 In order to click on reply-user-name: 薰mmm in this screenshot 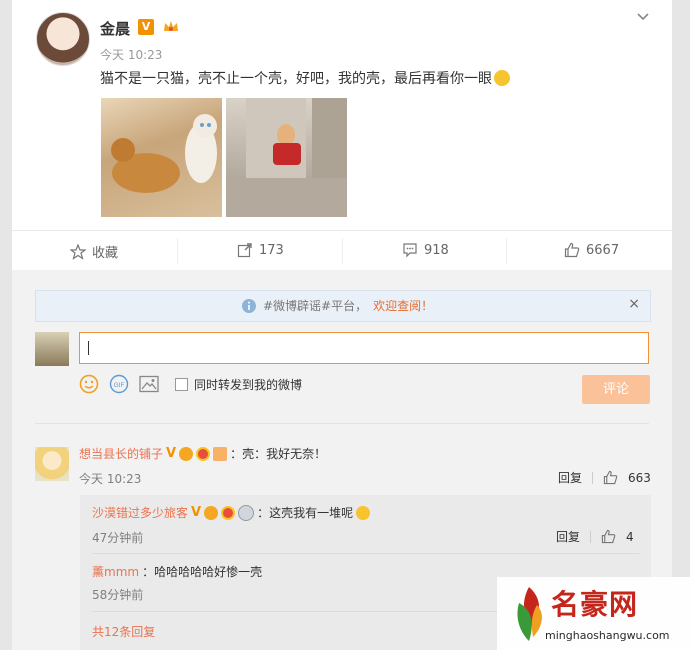, I will do `click(115, 571)`.